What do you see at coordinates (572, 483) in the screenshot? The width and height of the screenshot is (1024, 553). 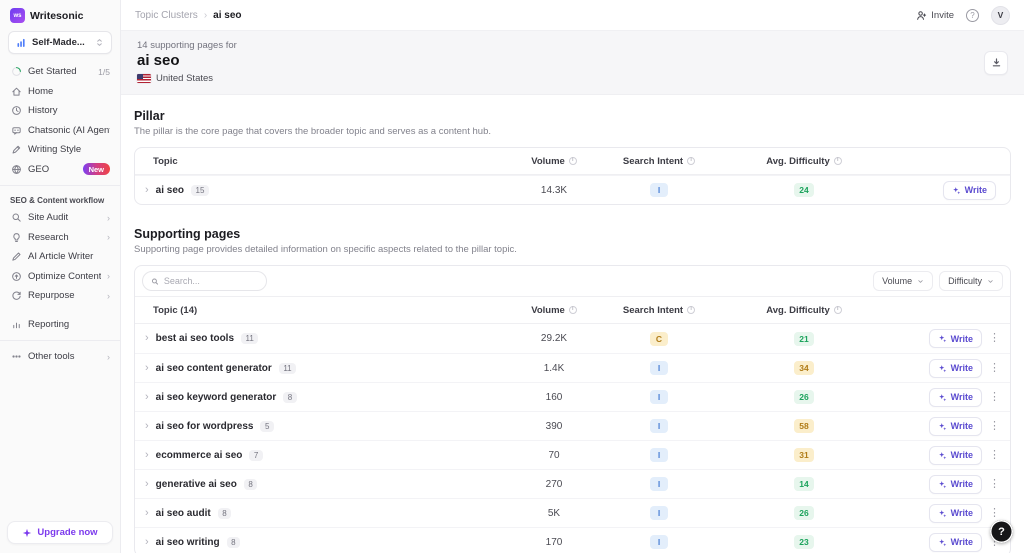 I see `table-row: › generative ai seo 8 270 I 14 Write ⋮` at bounding box center [572, 483].